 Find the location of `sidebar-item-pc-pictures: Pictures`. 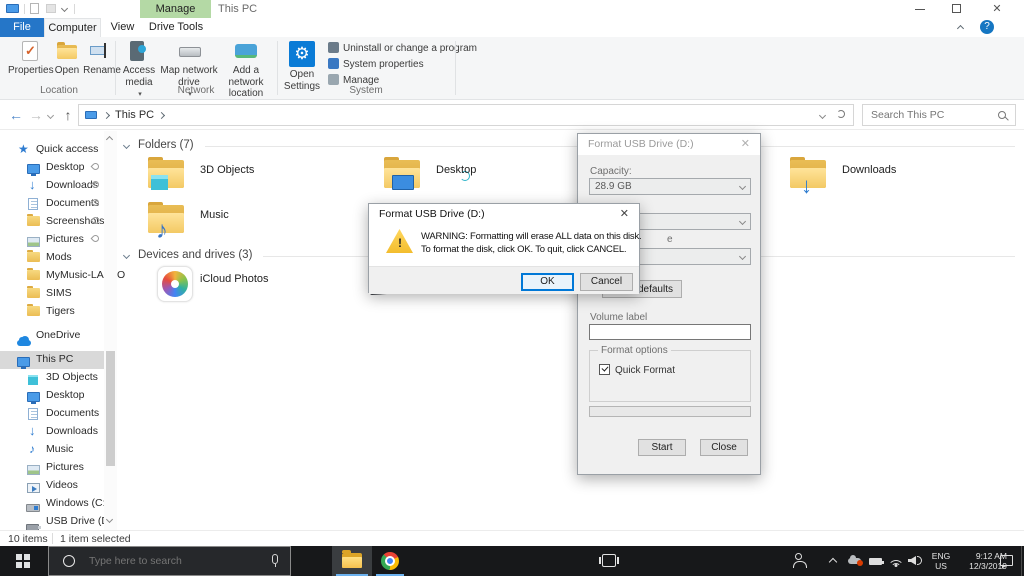

sidebar-item-pc-pictures: Pictures is located at coordinates (52, 468).